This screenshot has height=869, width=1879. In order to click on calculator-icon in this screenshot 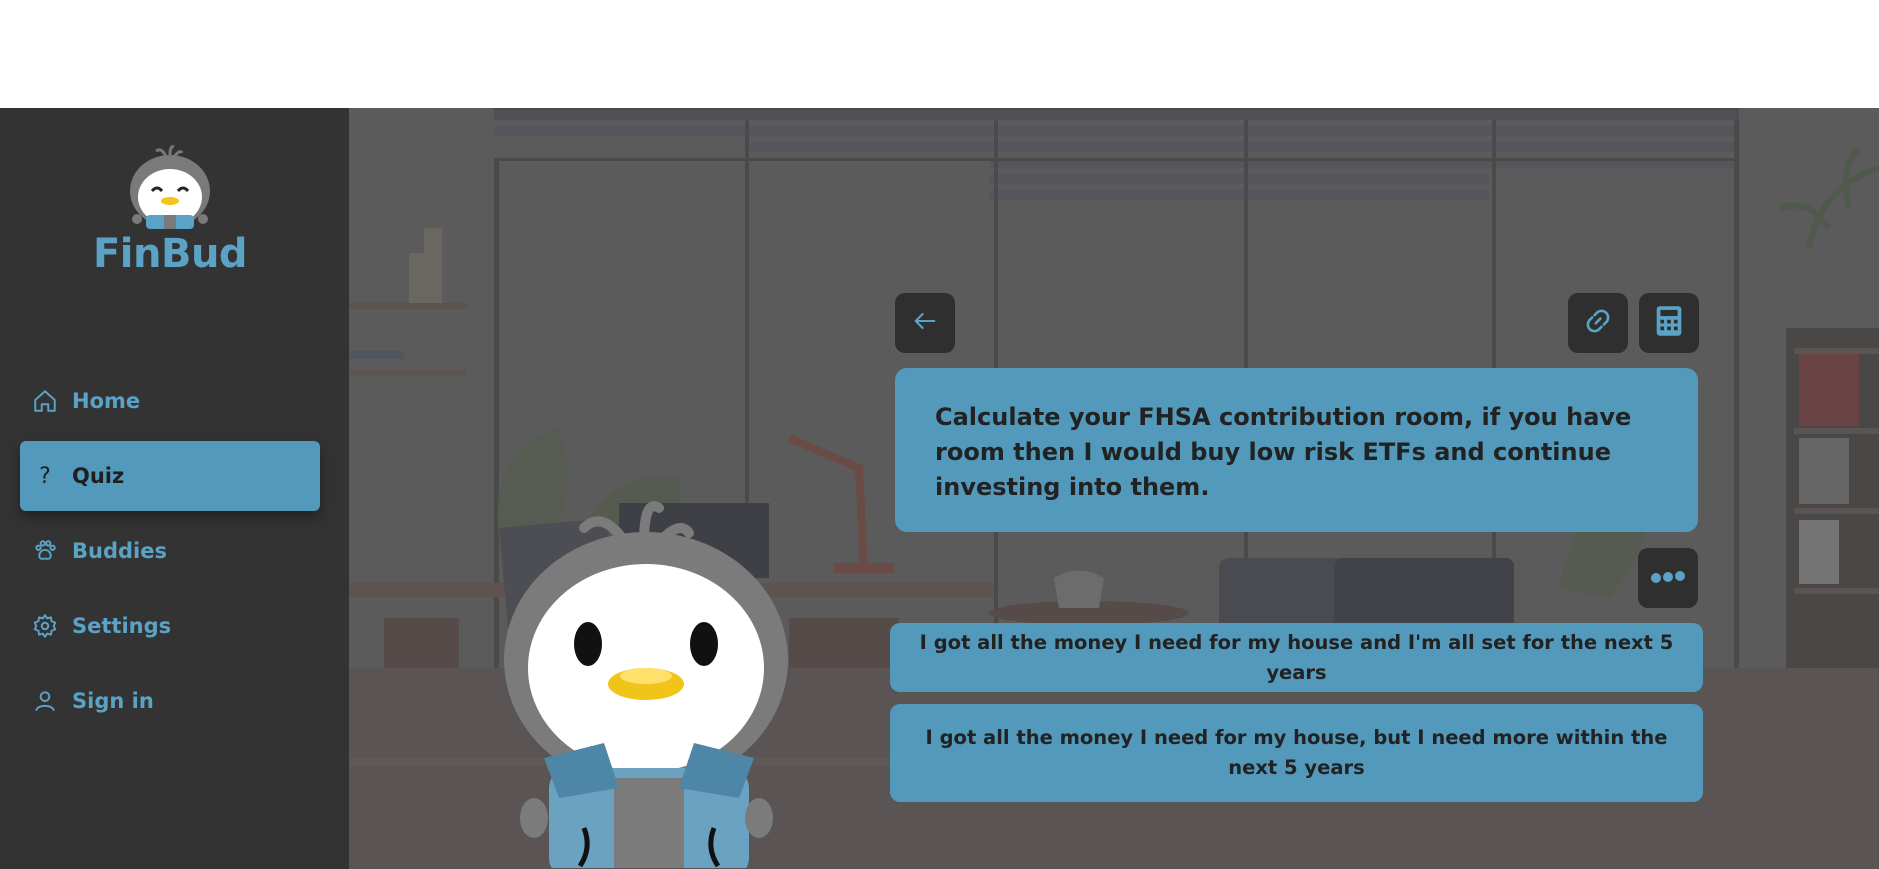, I will do `click(1669, 323)`.